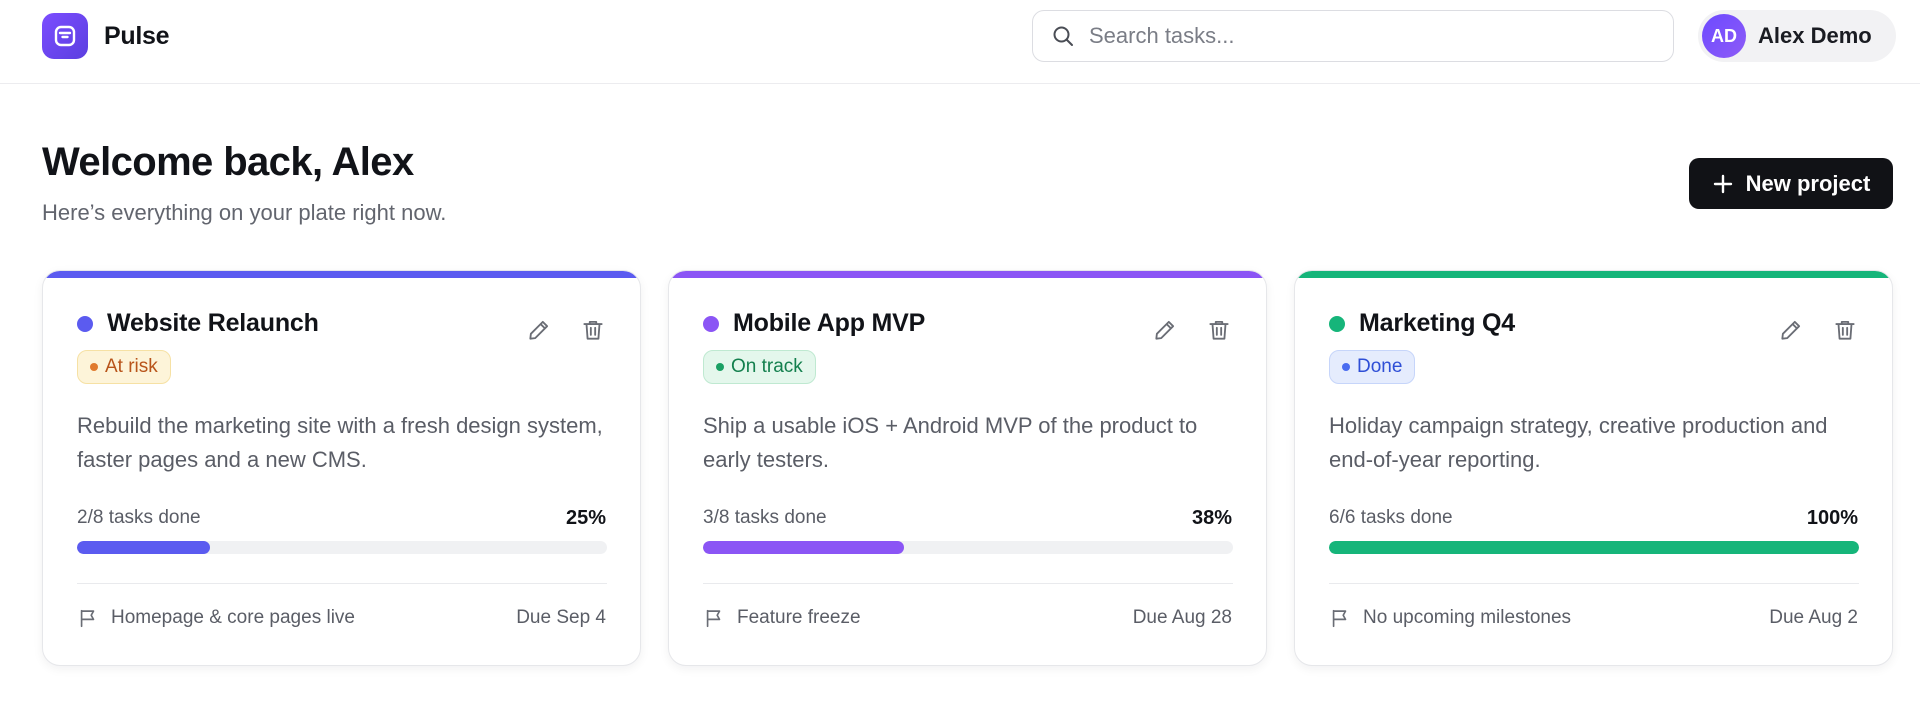 This screenshot has height=708, width=1920. What do you see at coordinates (1813, 617) in the screenshot?
I see `due-date: Due Aug 2` at bounding box center [1813, 617].